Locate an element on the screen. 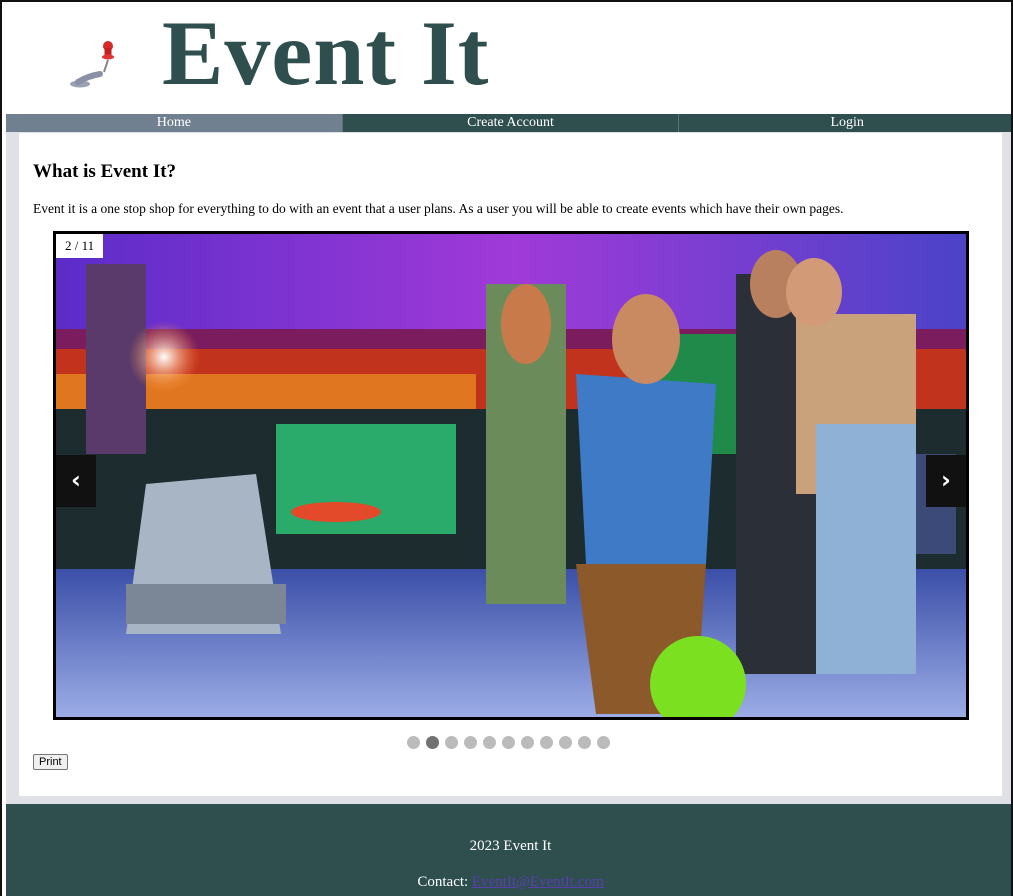  slide-counter: 2 / 11 is located at coordinates (80, 246).